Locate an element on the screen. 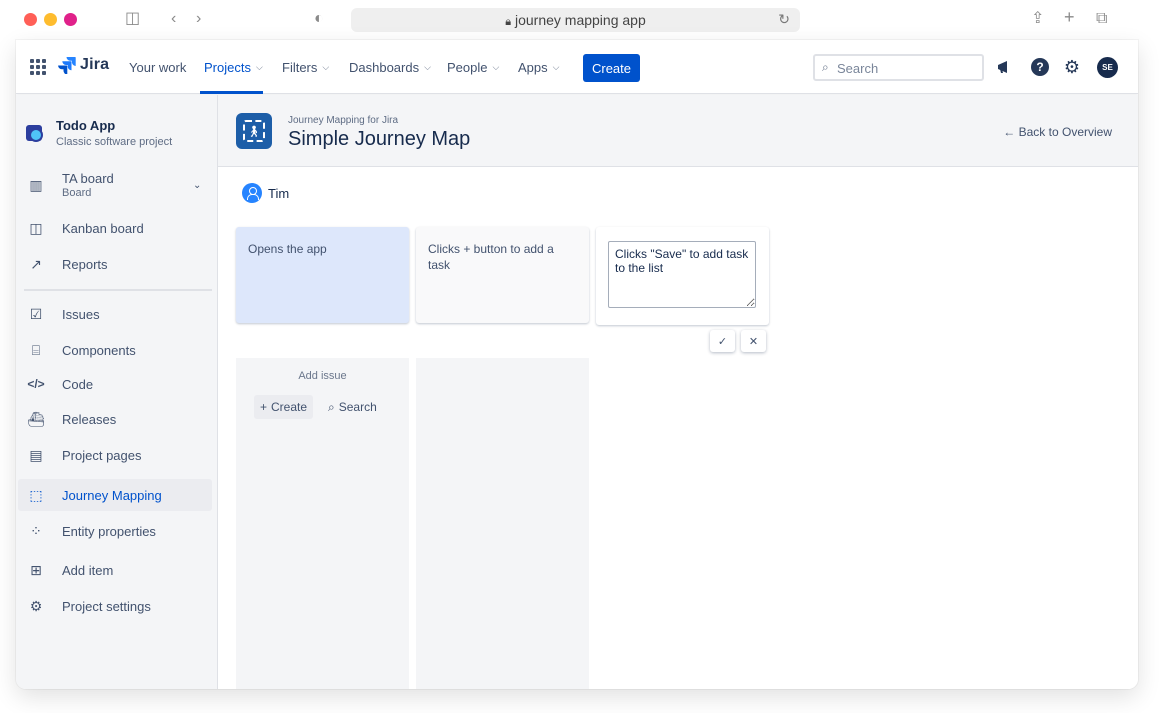 The image size is (1162, 713). nav-dashboards: Dashboards ⌵ is located at coordinates (390, 67).